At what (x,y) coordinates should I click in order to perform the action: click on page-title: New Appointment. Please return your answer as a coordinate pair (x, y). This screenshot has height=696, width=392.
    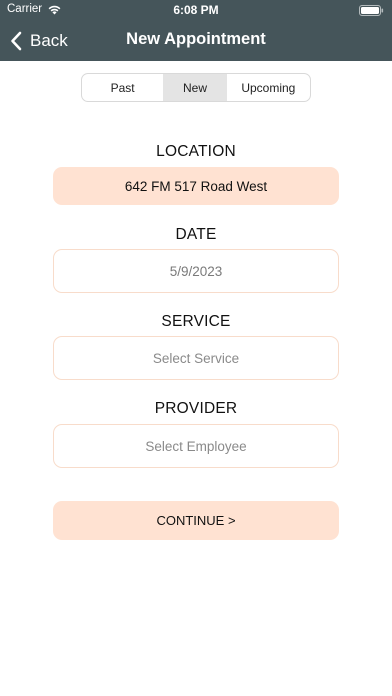
    Looking at the image, I should click on (196, 39).